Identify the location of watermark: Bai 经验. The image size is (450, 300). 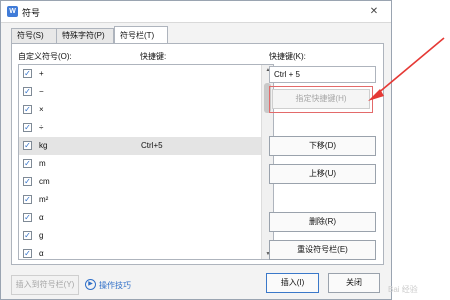
(403, 289).